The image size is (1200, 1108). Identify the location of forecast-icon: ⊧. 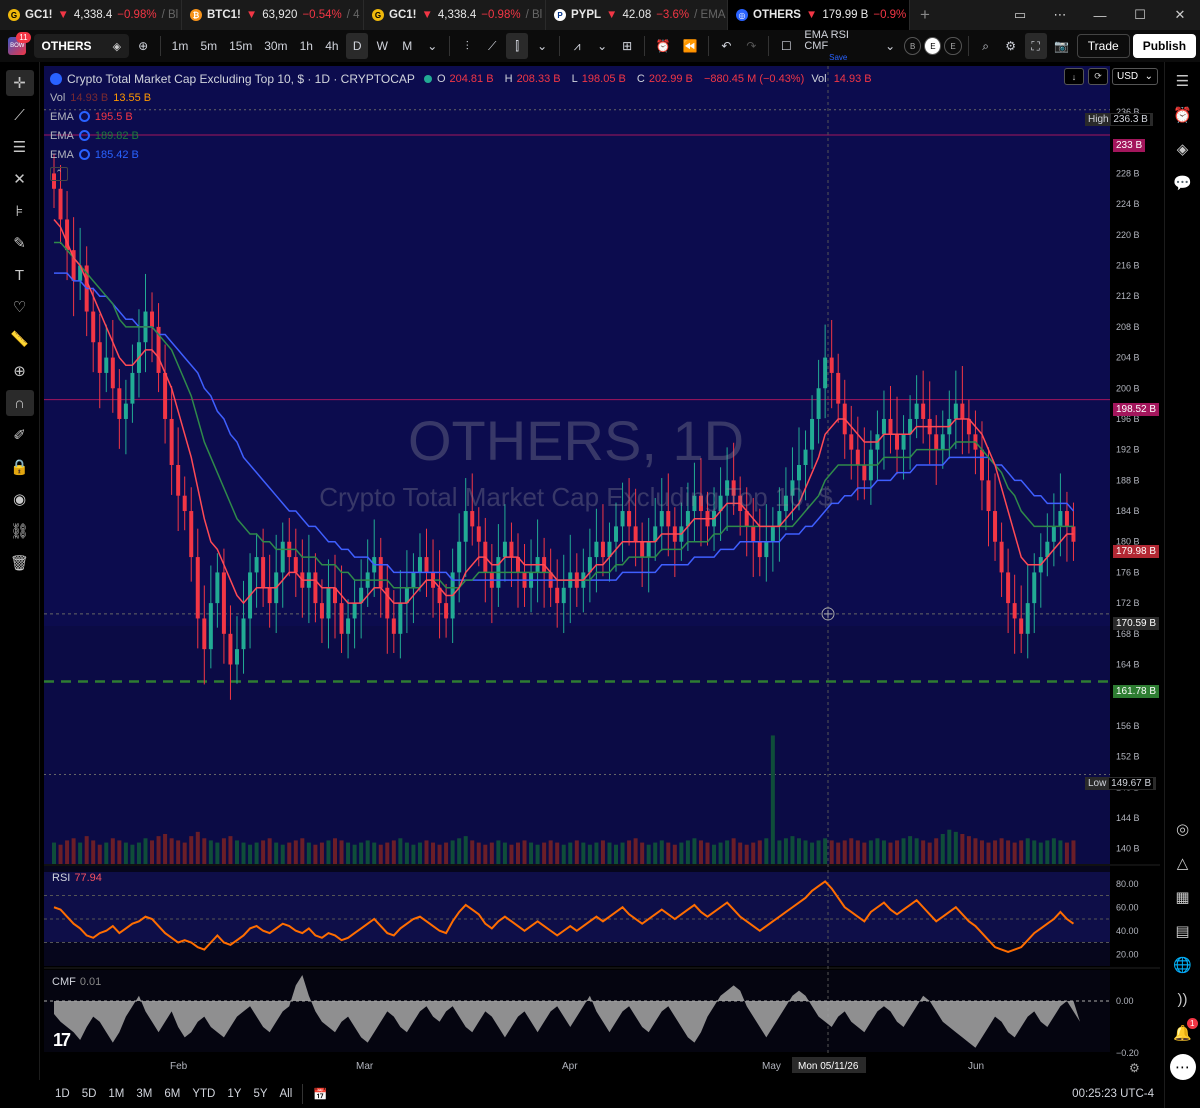
(20, 211).